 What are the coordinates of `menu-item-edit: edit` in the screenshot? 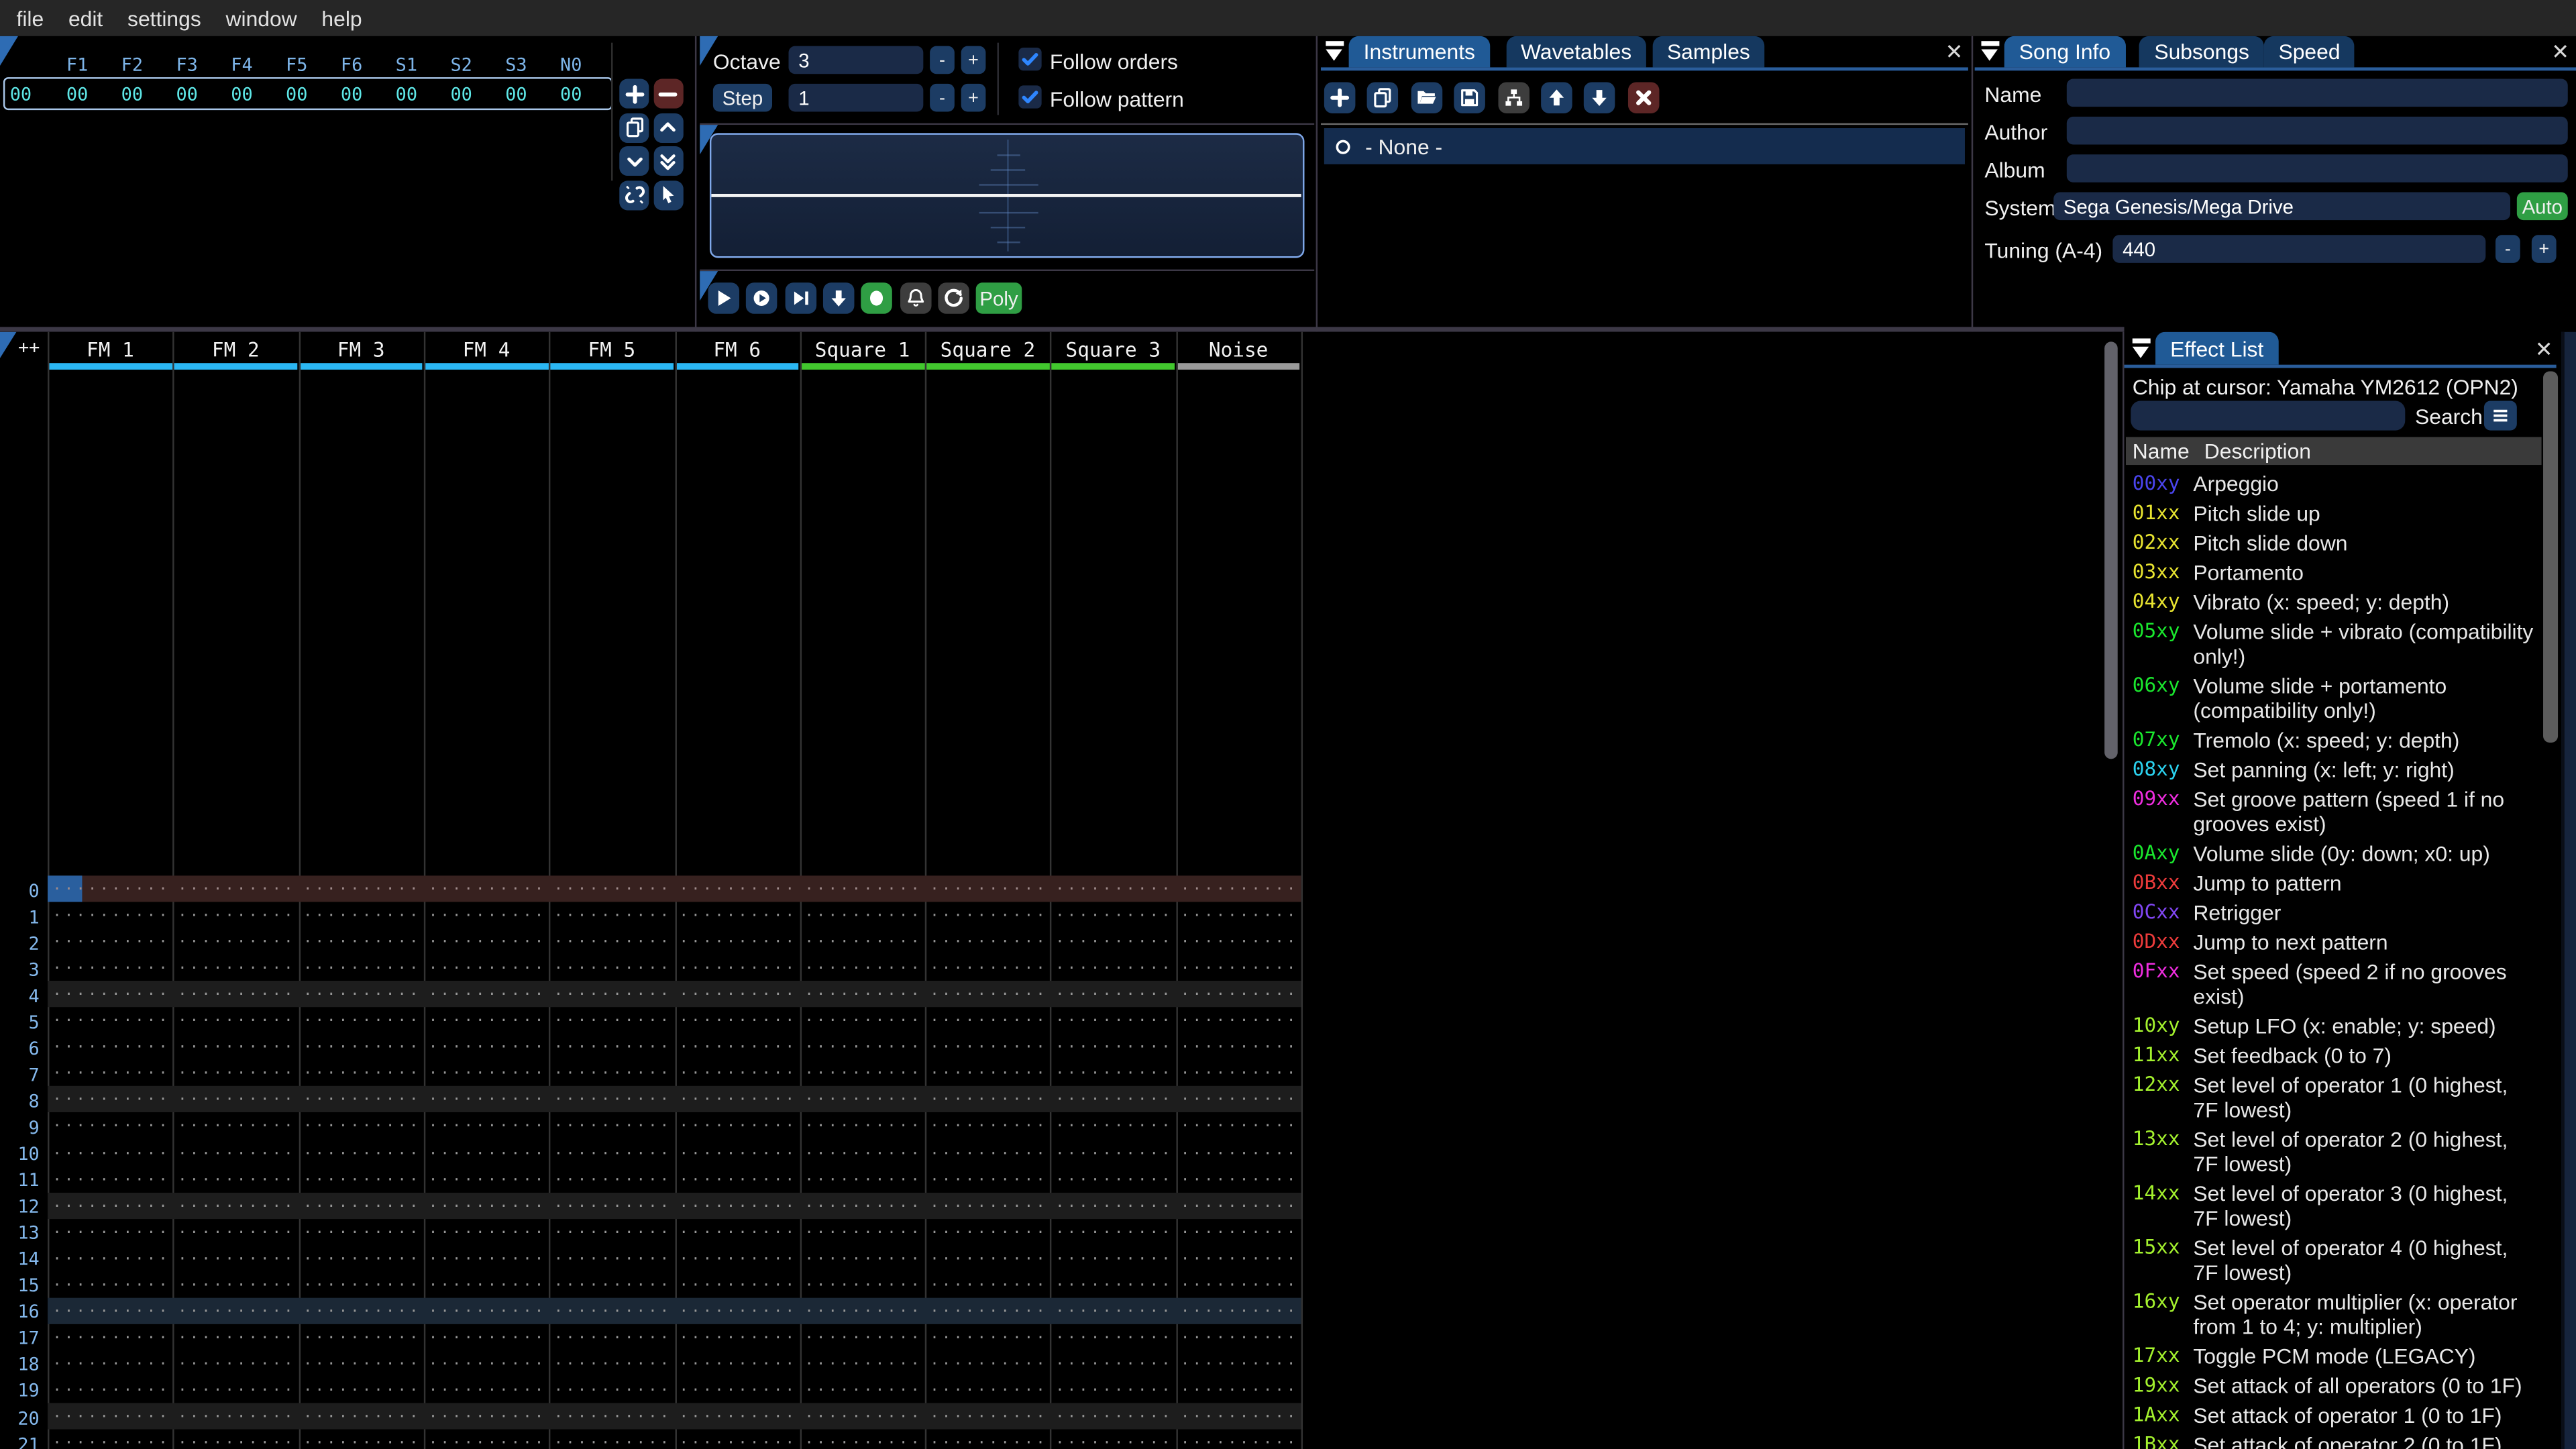 It's located at (85, 18).